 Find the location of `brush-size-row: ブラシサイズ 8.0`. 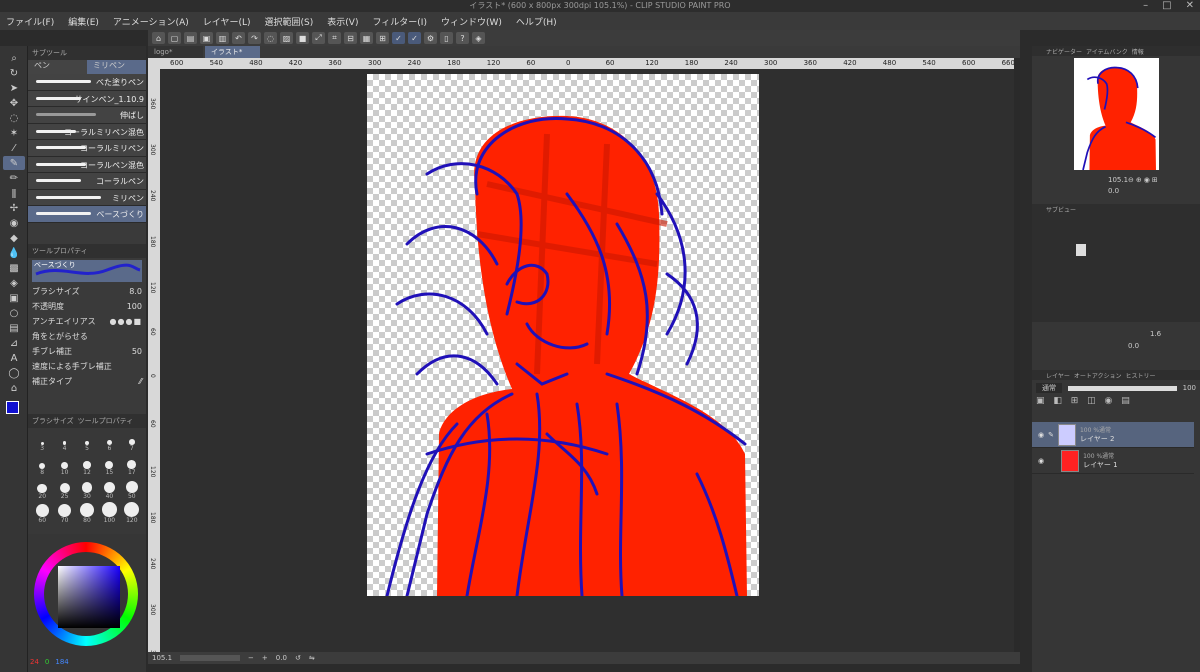

brush-size-row: ブラシサイズ 8.0 is located at coordinates (87, 291).